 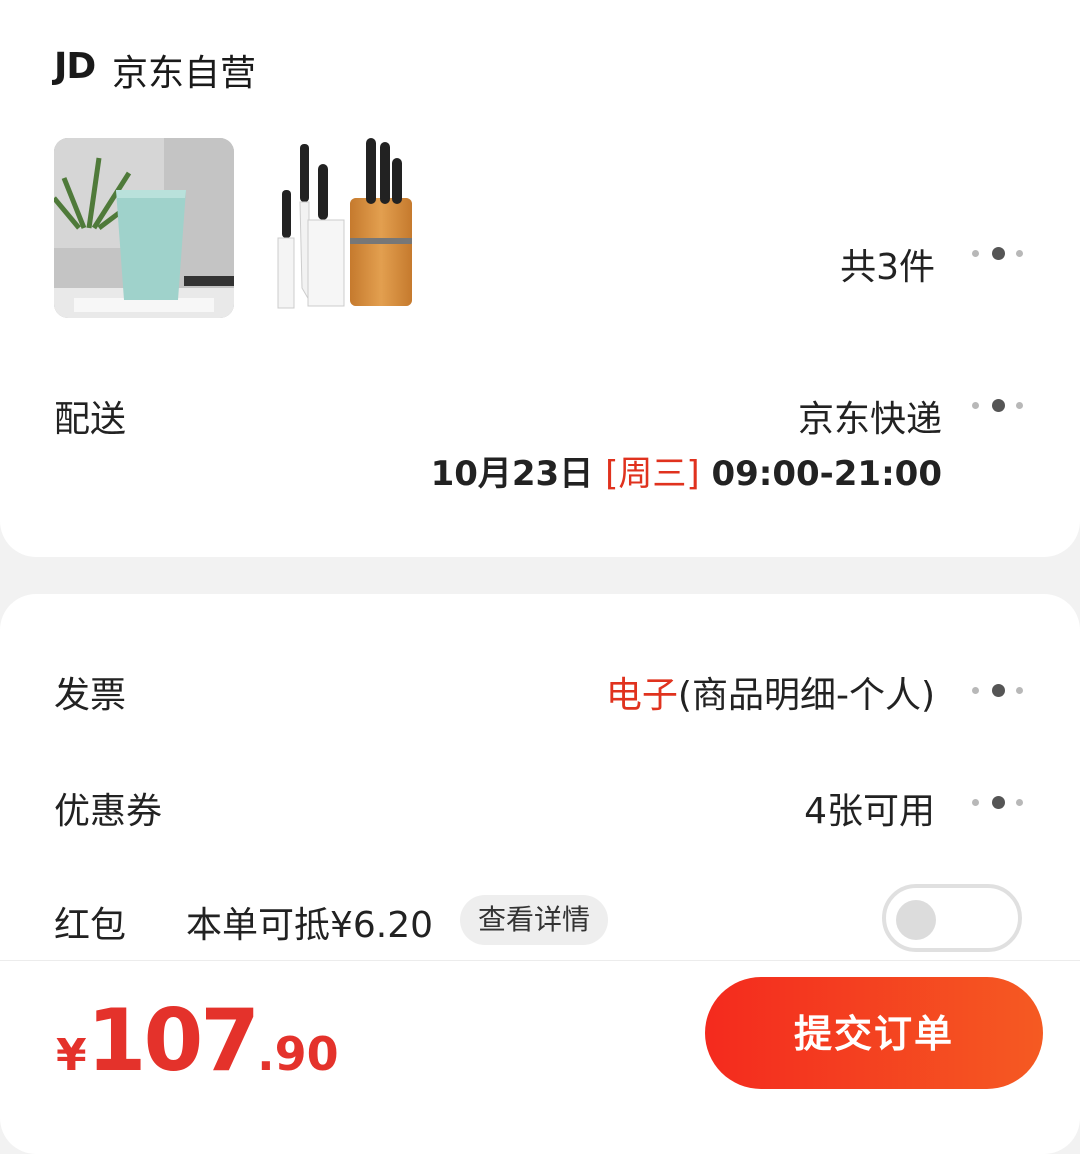 What do you see at coordinates (869, 808) in the screenshot?
I see `coupon-value: 4张可用` at bounding box center [869, 808].